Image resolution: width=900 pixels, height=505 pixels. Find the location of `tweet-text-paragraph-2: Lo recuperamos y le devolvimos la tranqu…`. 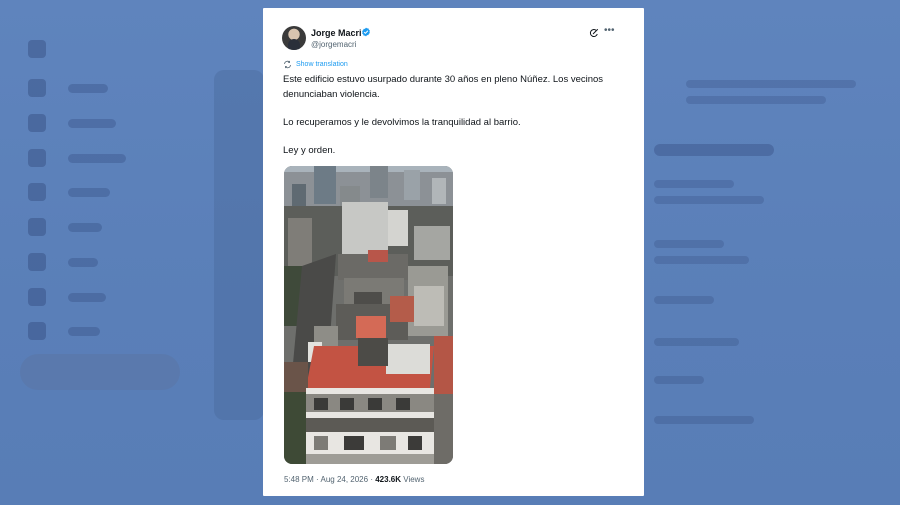

tweet-text-paragraph-2: Lo recuperamos y le devolvimos la tranqu… is located at coordinates (402, 122).